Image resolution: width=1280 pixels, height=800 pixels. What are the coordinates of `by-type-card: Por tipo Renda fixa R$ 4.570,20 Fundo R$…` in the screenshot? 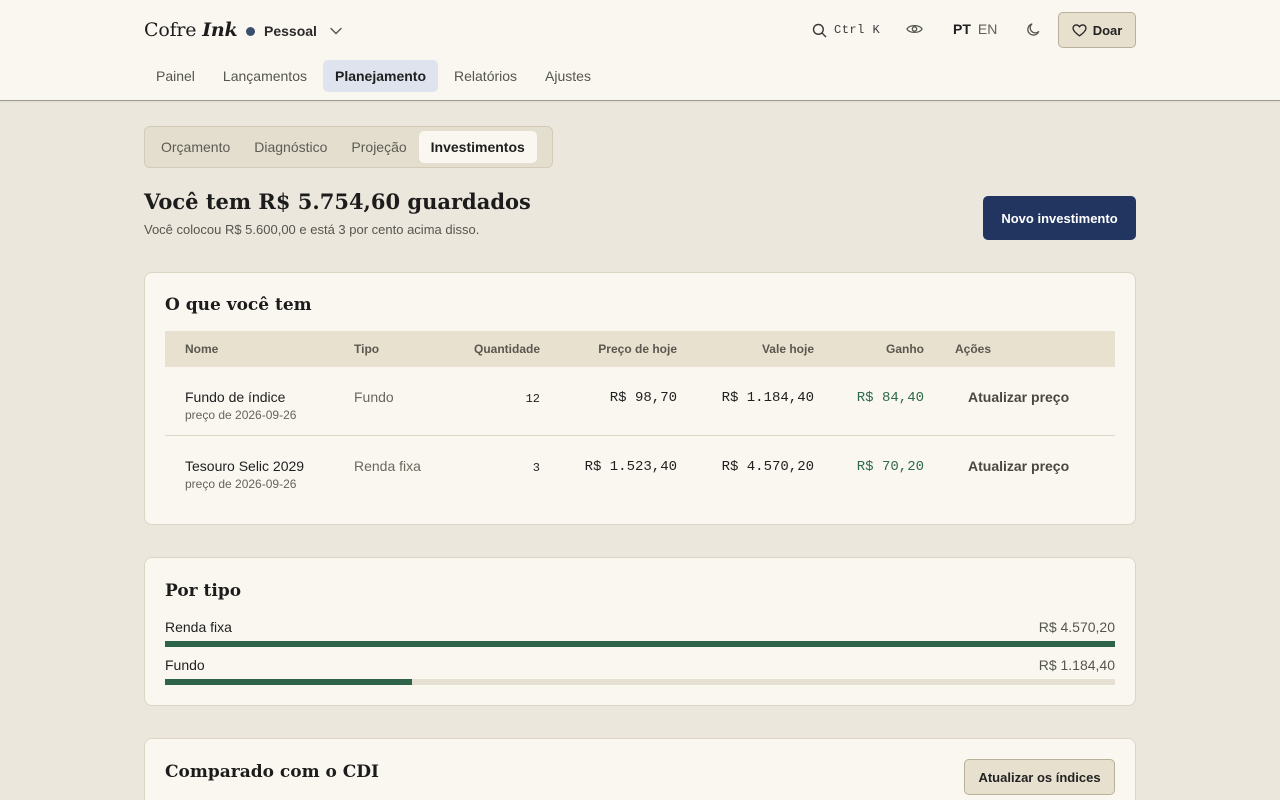 It's located at (640, 631).